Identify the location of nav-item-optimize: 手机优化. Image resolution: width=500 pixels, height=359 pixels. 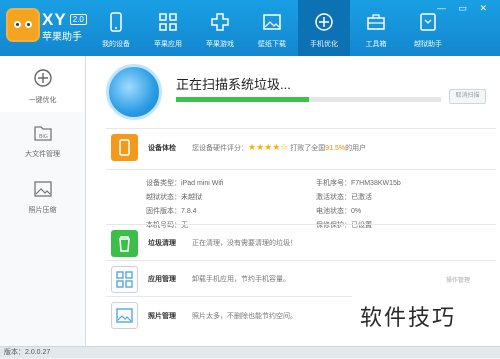
(324, 28).